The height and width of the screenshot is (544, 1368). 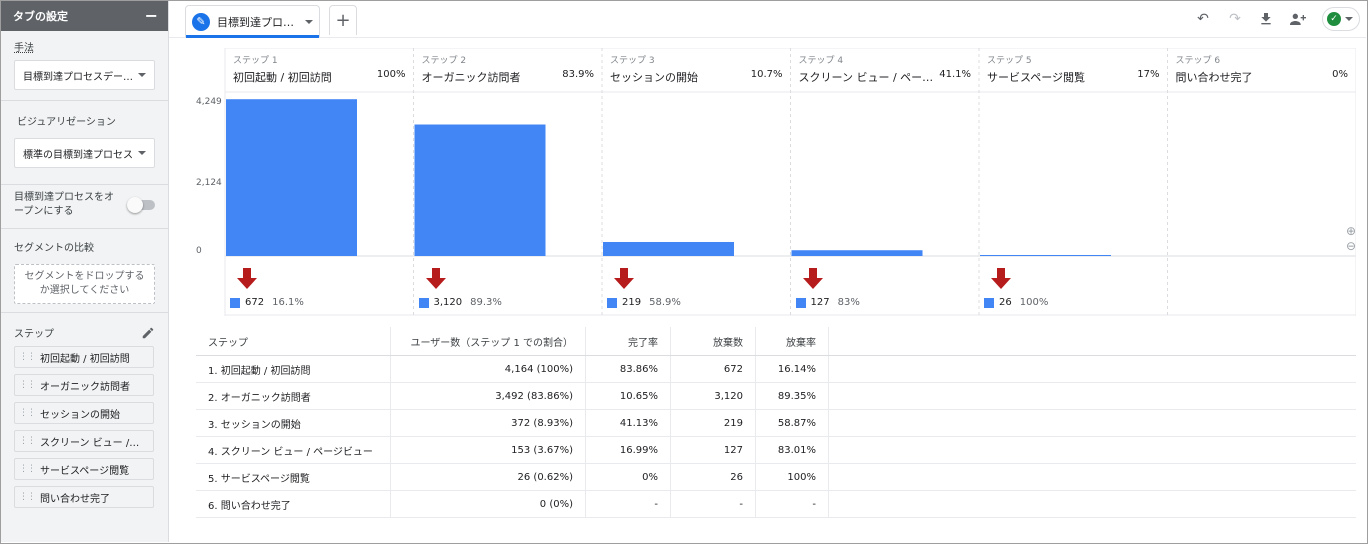 What do you see at coordinates (792, 341) in the screenshot?
I see `col-header-abandon-rate: 放棄率` at bounding box center [792, 341].